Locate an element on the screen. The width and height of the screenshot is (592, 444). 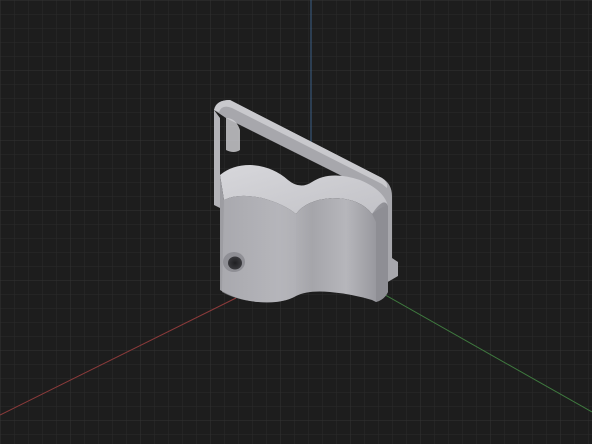
hook-curve-highlight is located at coordinates (259, 249).